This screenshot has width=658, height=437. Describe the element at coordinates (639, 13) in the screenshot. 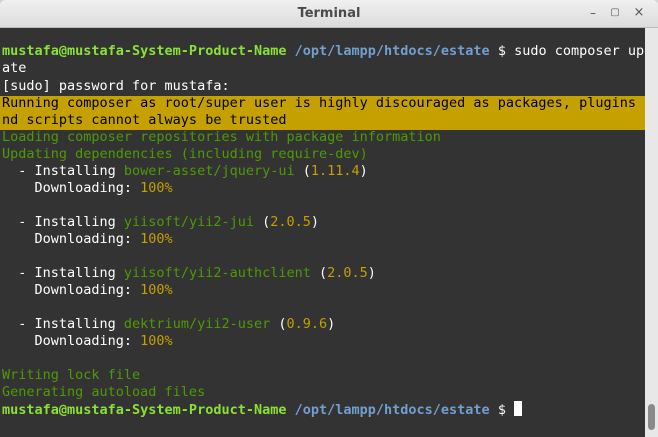

I see `close-icon: ×` at that location.